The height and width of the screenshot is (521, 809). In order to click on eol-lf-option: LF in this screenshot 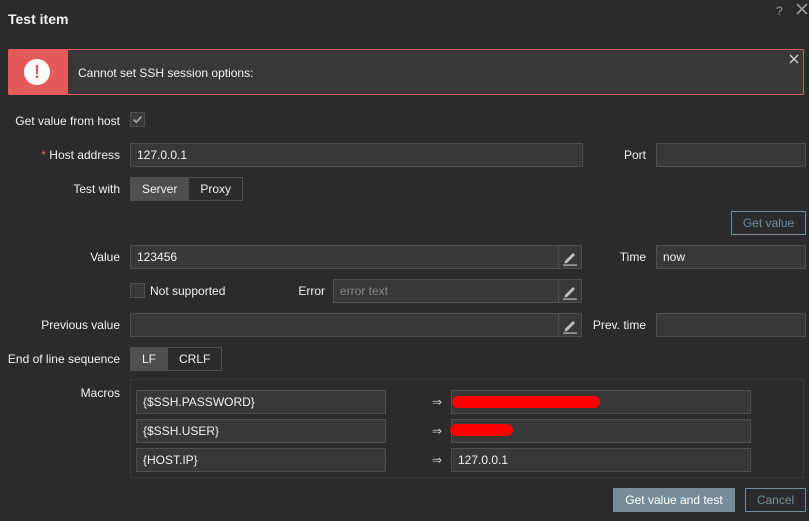, I will do `click(149, 359)`.